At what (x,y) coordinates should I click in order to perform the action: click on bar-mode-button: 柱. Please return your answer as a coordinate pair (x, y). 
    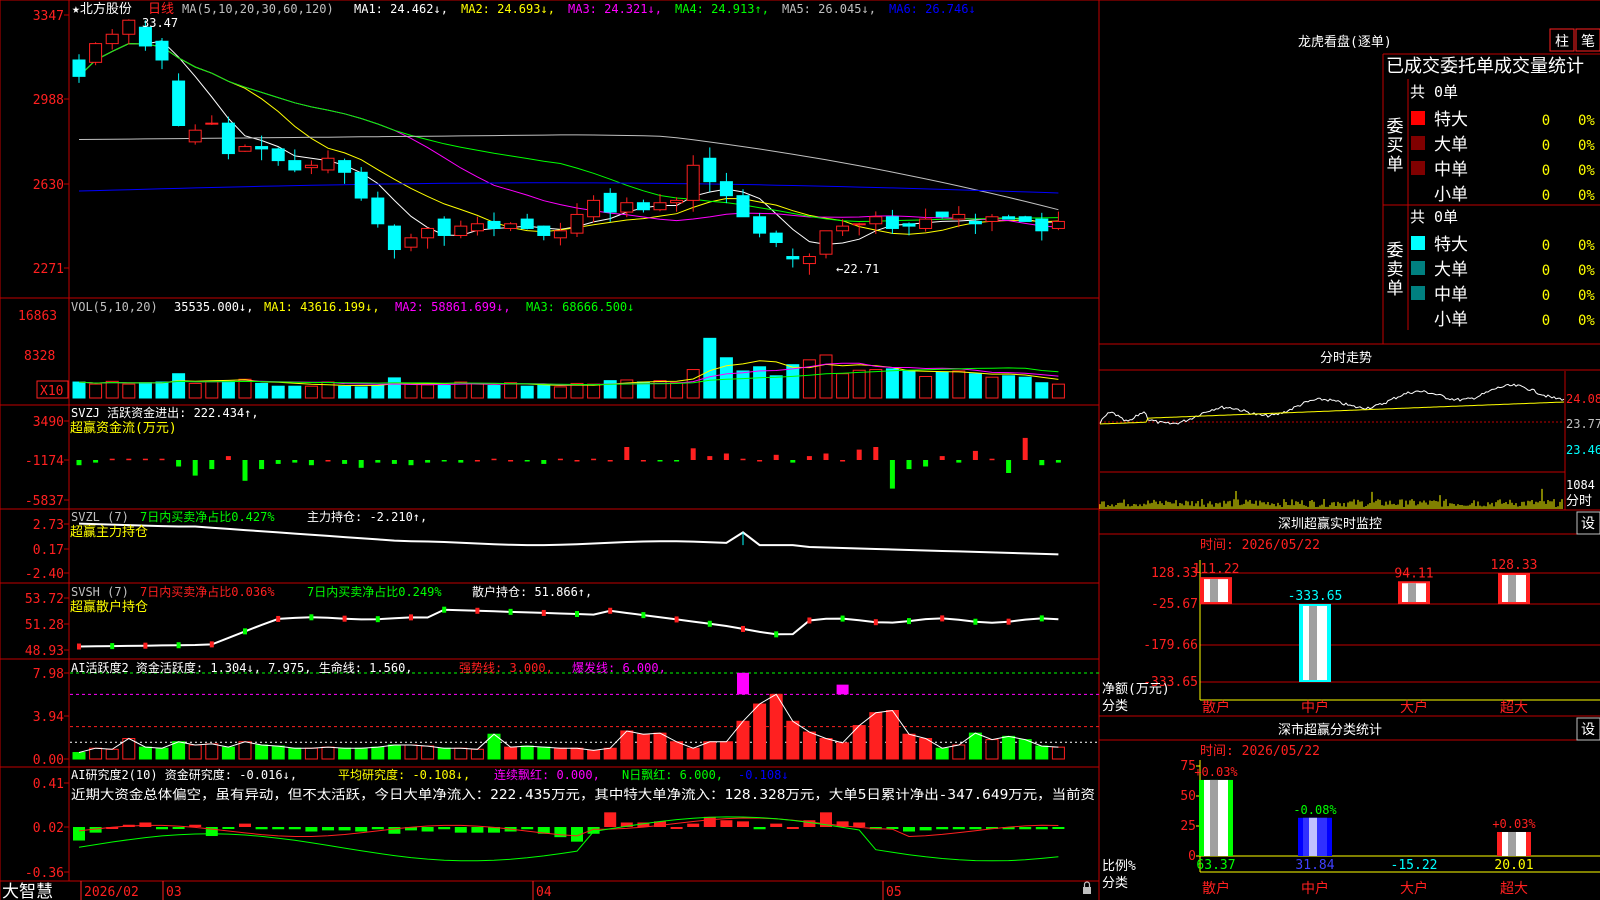
    Looking at the image, I should click on (1562, 40).